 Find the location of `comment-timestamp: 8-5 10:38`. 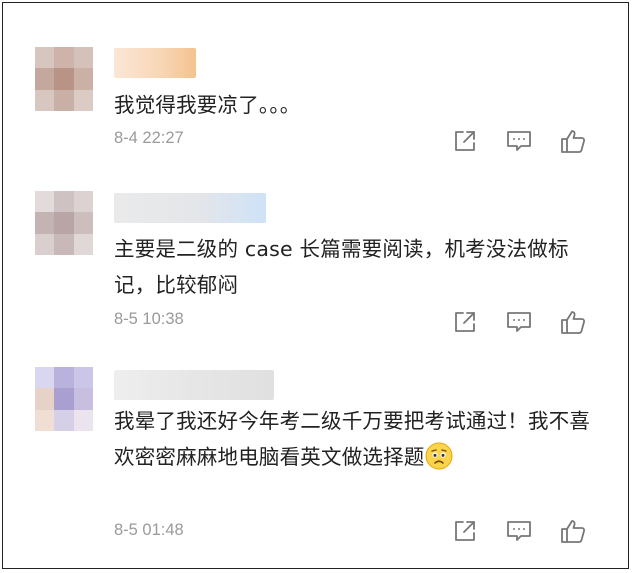

comment-timestamp: 8-5 10:38 is located at coordinates (149, 319).